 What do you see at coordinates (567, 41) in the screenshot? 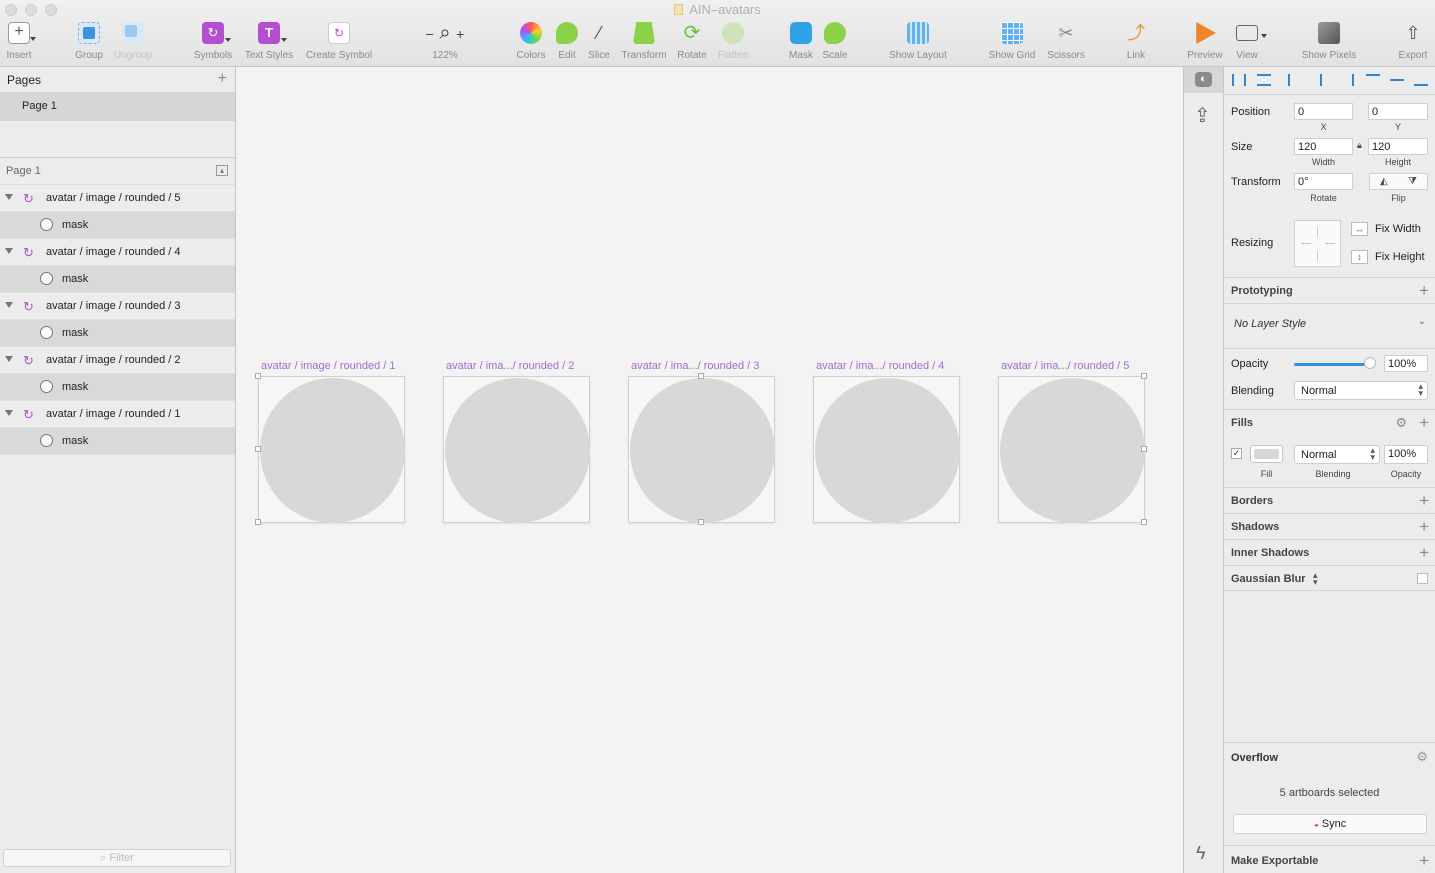
I see `edit-button: Edit` at bounding box center [567, 41].